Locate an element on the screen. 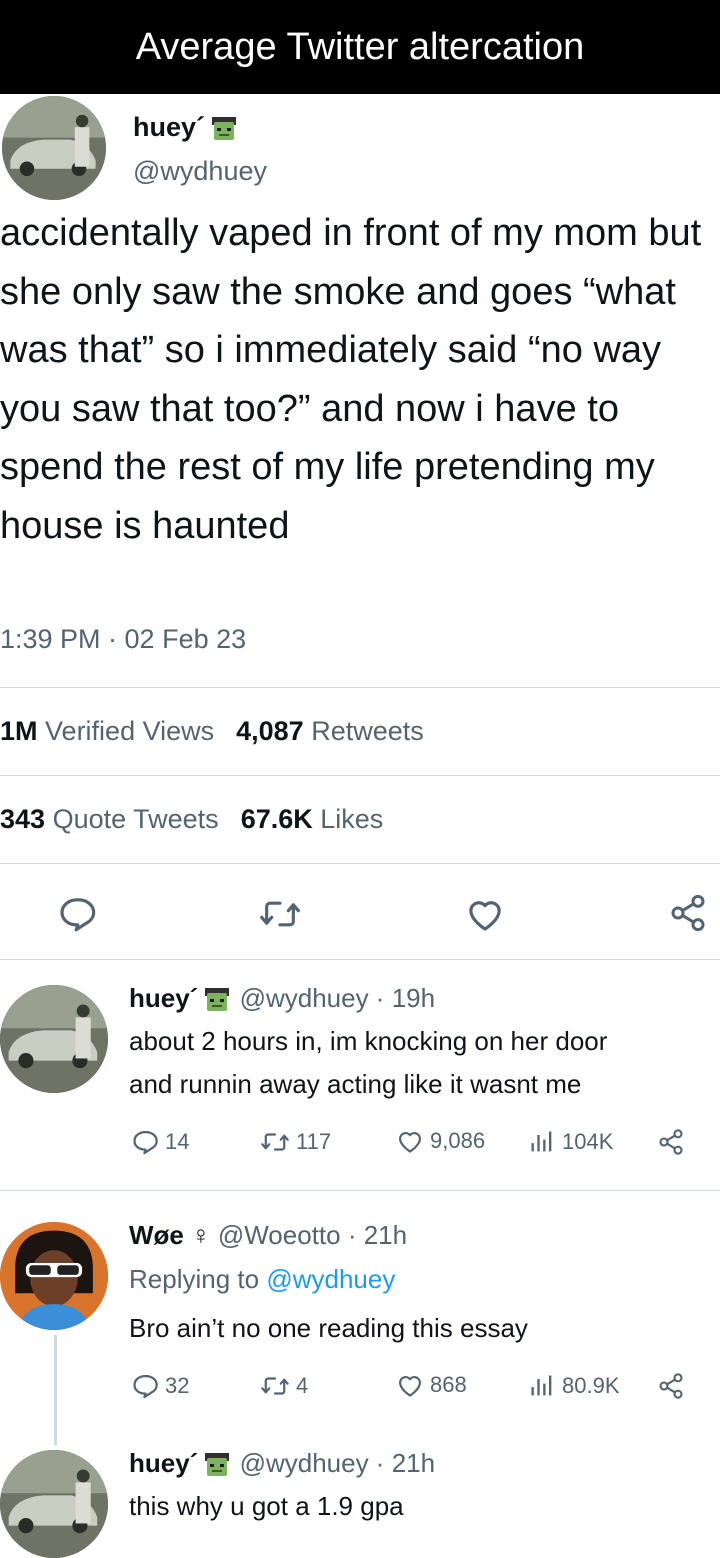 The image size is (720, 1558). replying-prefix: Replying to is located at coordinates (194, 1279).